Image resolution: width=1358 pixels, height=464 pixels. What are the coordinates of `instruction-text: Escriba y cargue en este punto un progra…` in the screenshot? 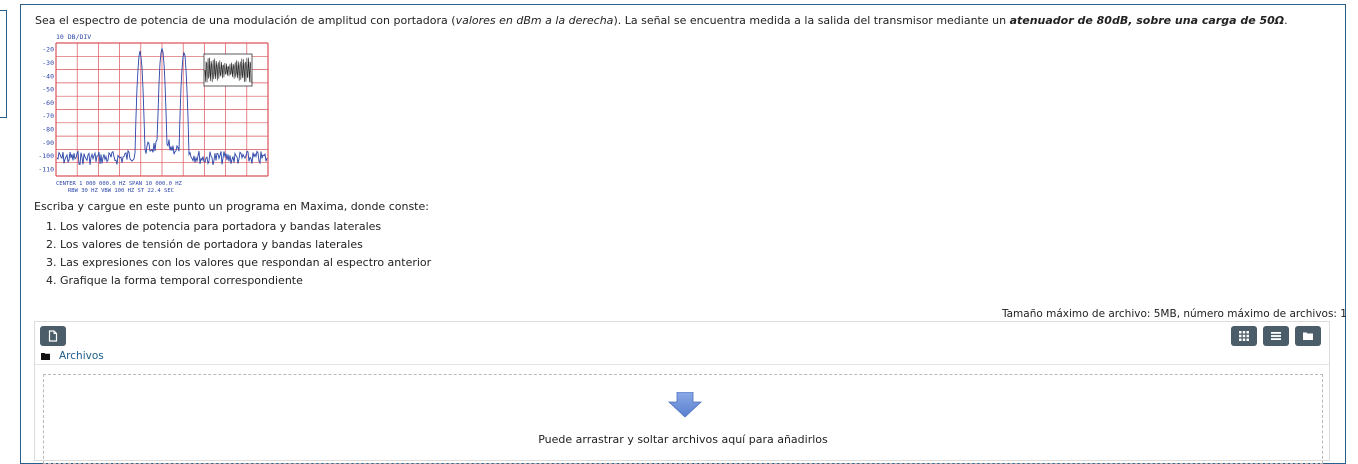 It's located at (231, 206).